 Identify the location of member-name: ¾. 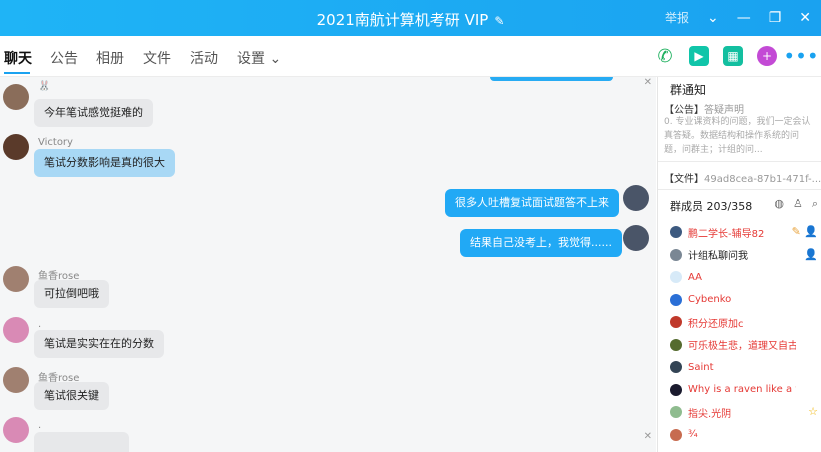
(693, 435).